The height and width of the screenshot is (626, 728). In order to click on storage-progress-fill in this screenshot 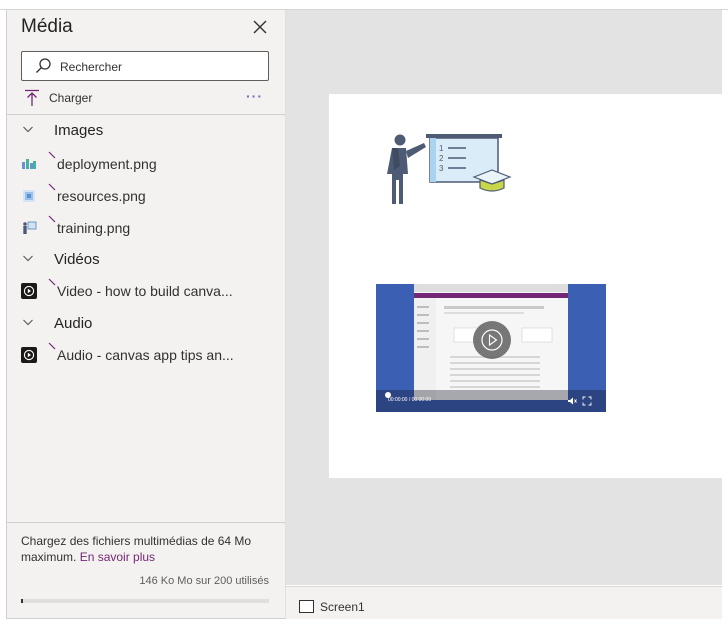, I will do `click(22, 601)`.